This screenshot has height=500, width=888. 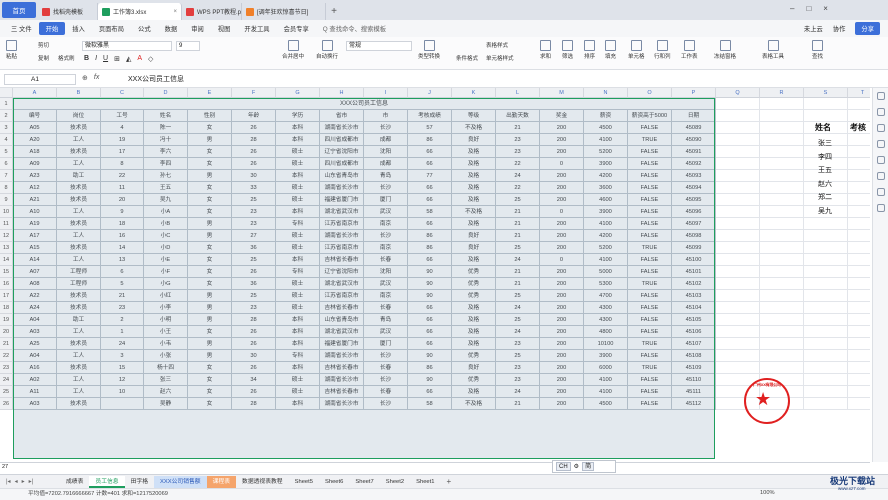 I want to click on table-cell: A07, so click(x=35, y=272).